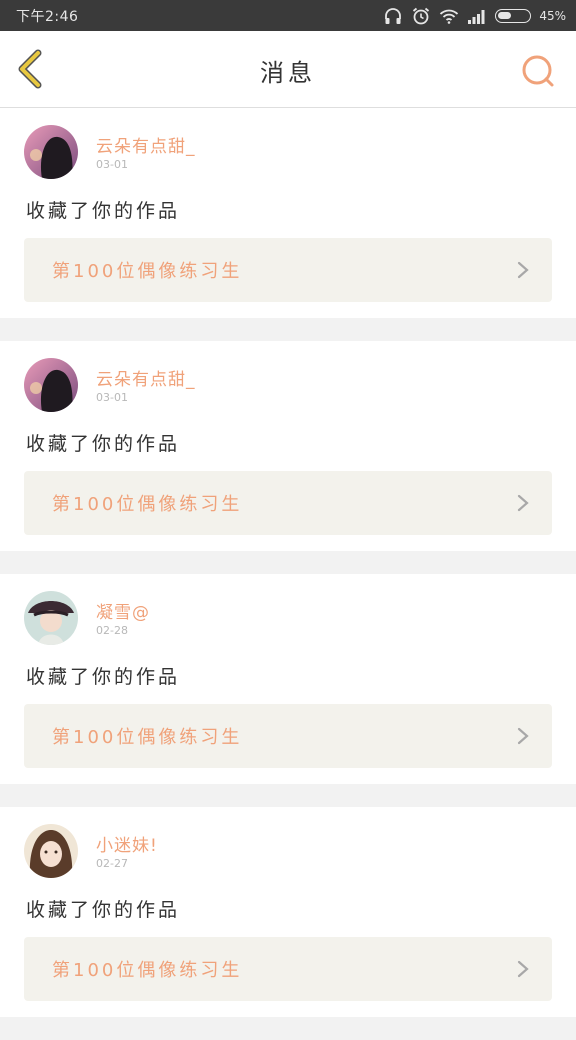 The width and height of the screenshot is (576, 1040). I want to click on signal-icon, so click(476, 17).